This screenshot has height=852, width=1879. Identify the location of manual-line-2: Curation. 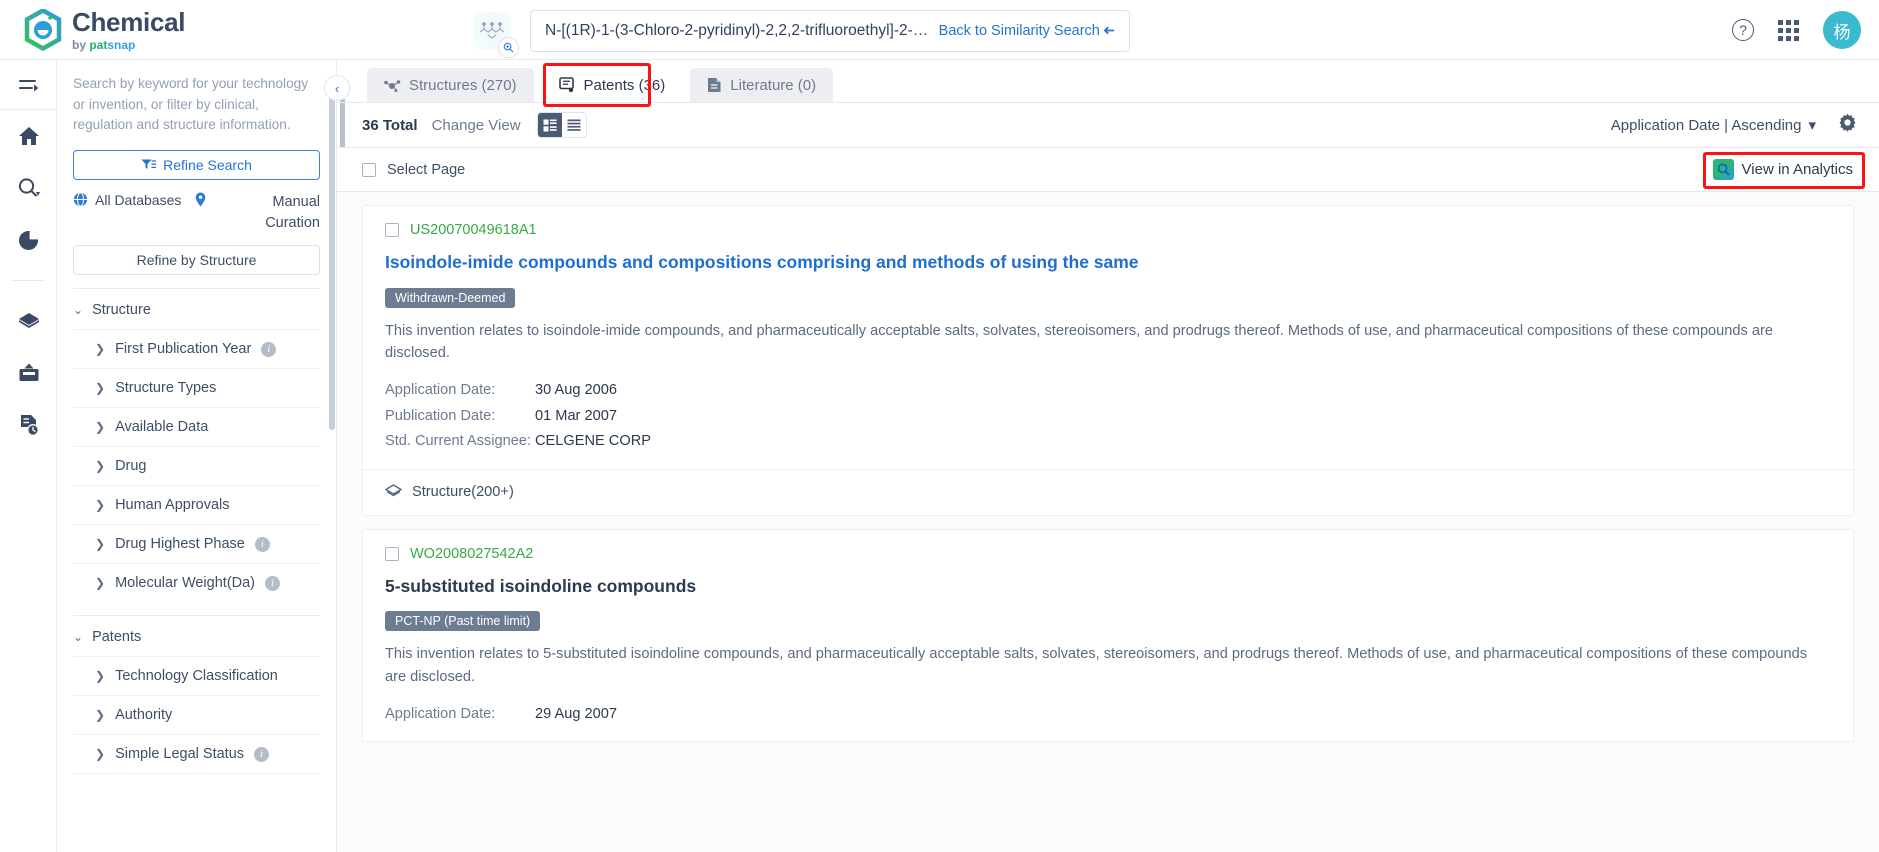
(292, 222).